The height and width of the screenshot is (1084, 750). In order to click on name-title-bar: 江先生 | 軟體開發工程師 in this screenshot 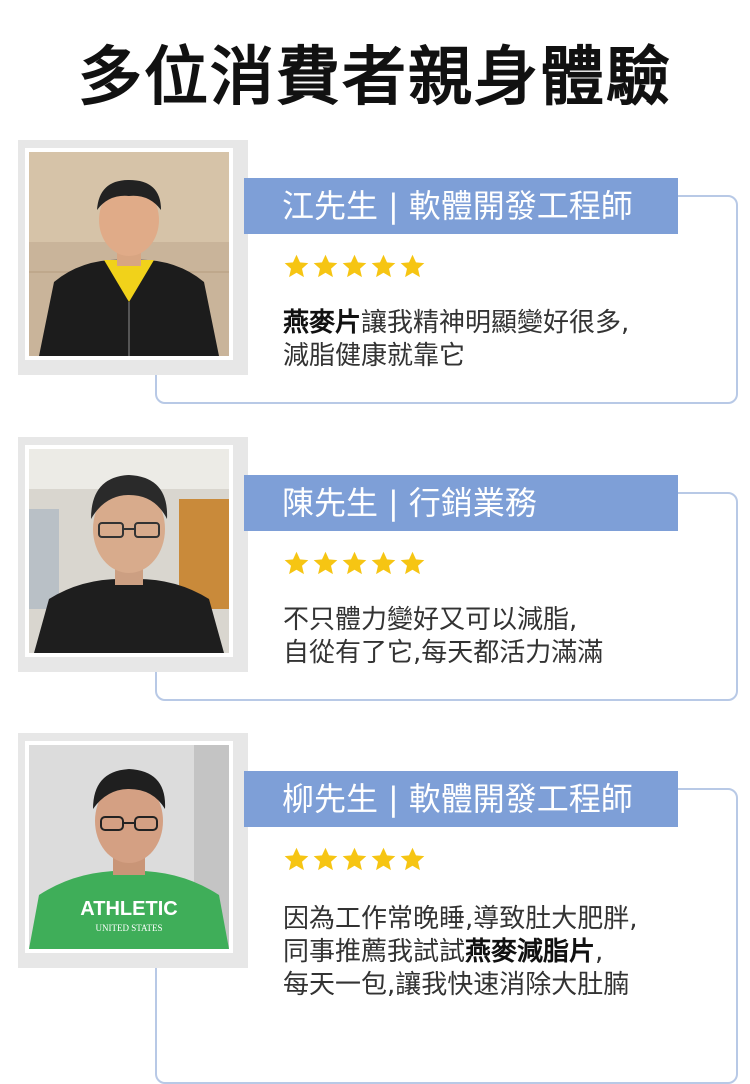, I will do `click(461, 206)`.